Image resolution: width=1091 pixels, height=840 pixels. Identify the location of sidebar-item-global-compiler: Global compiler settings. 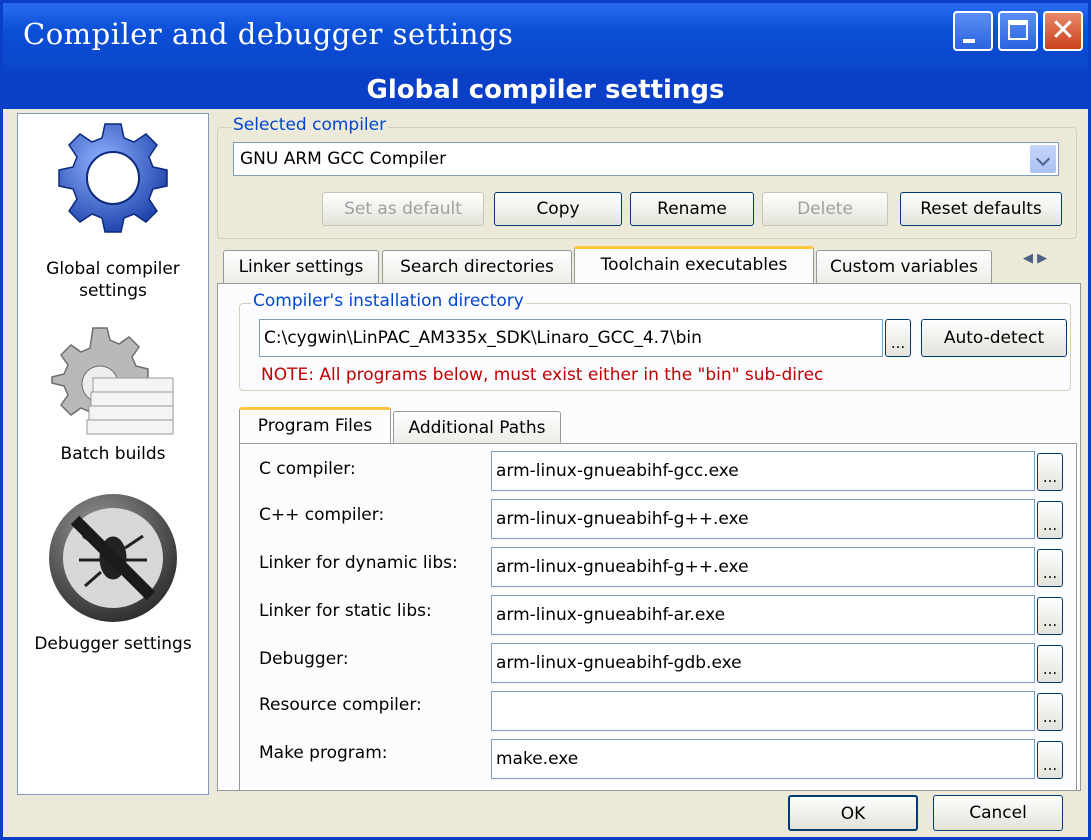
(113, 209).